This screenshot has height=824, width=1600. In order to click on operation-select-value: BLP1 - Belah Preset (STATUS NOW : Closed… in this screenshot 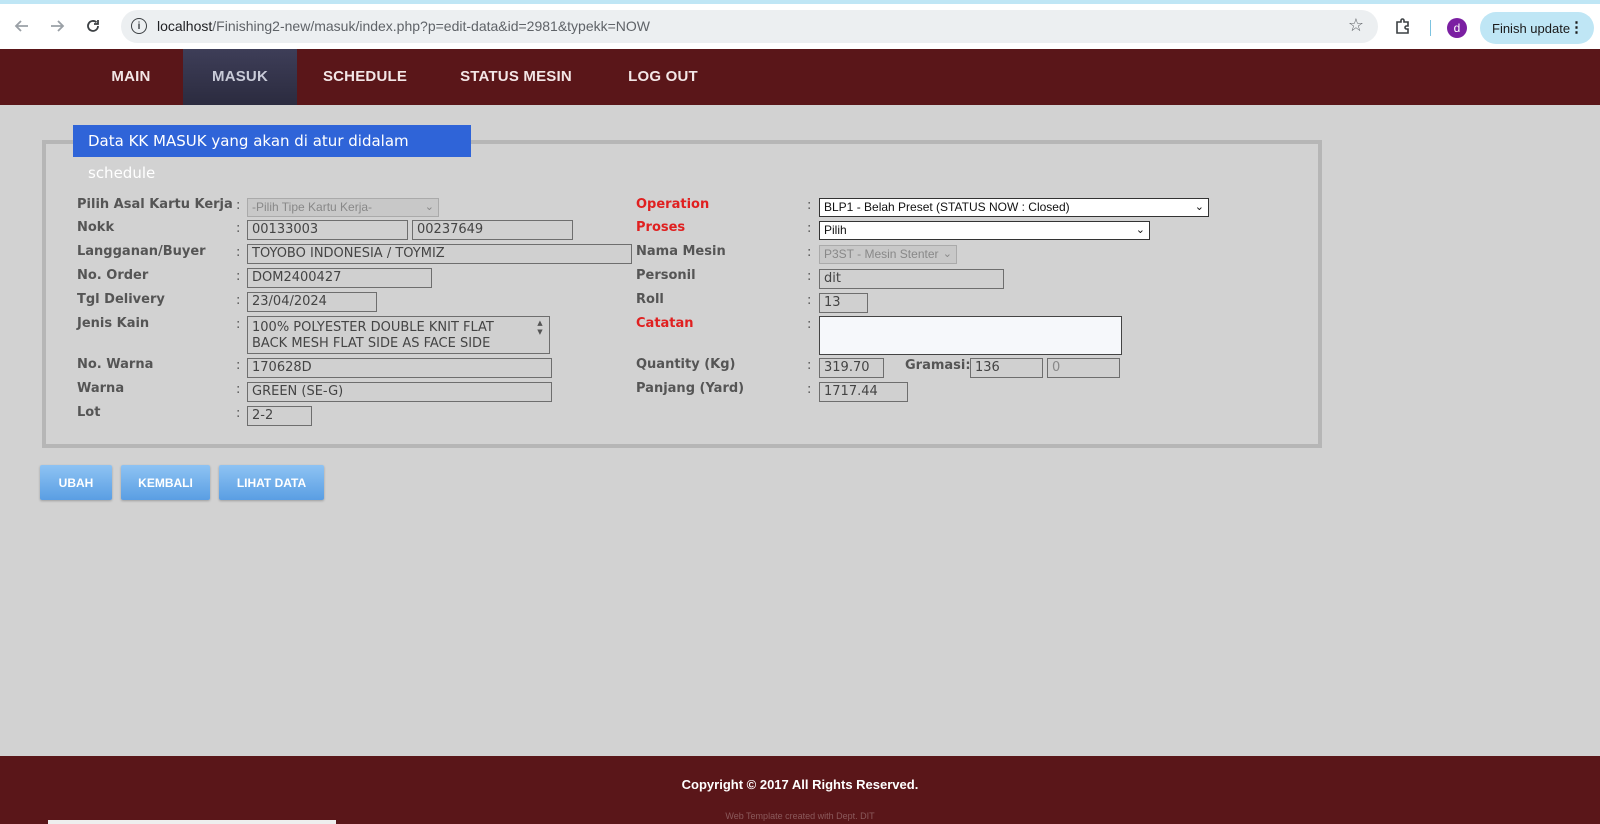, I will do `click(947, 207)`.